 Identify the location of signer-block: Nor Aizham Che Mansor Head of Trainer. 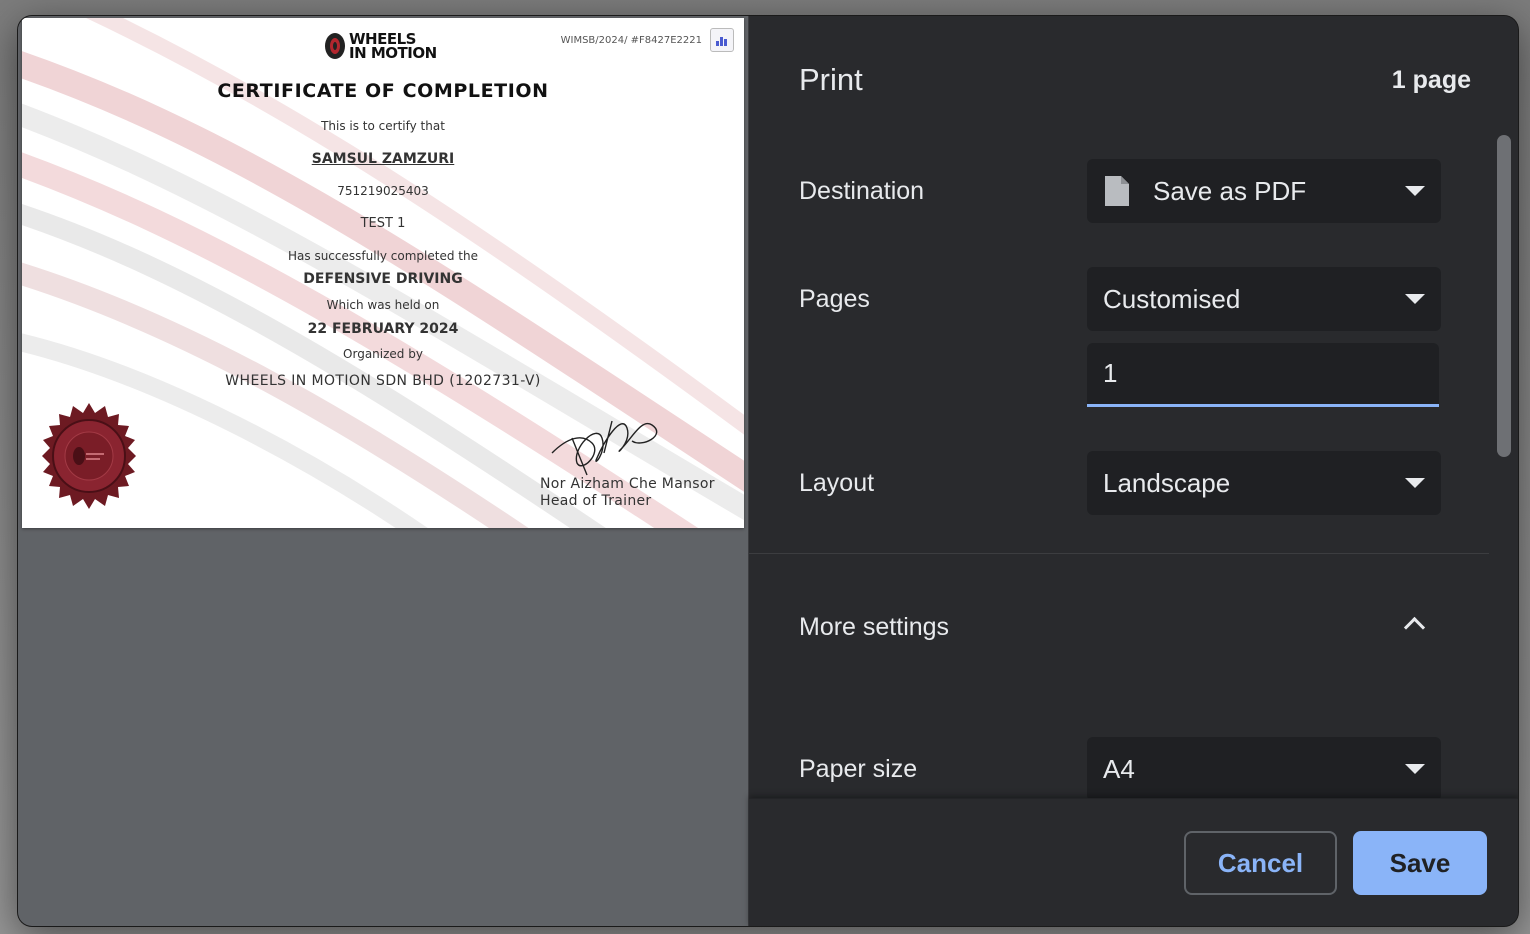
(627, 493).